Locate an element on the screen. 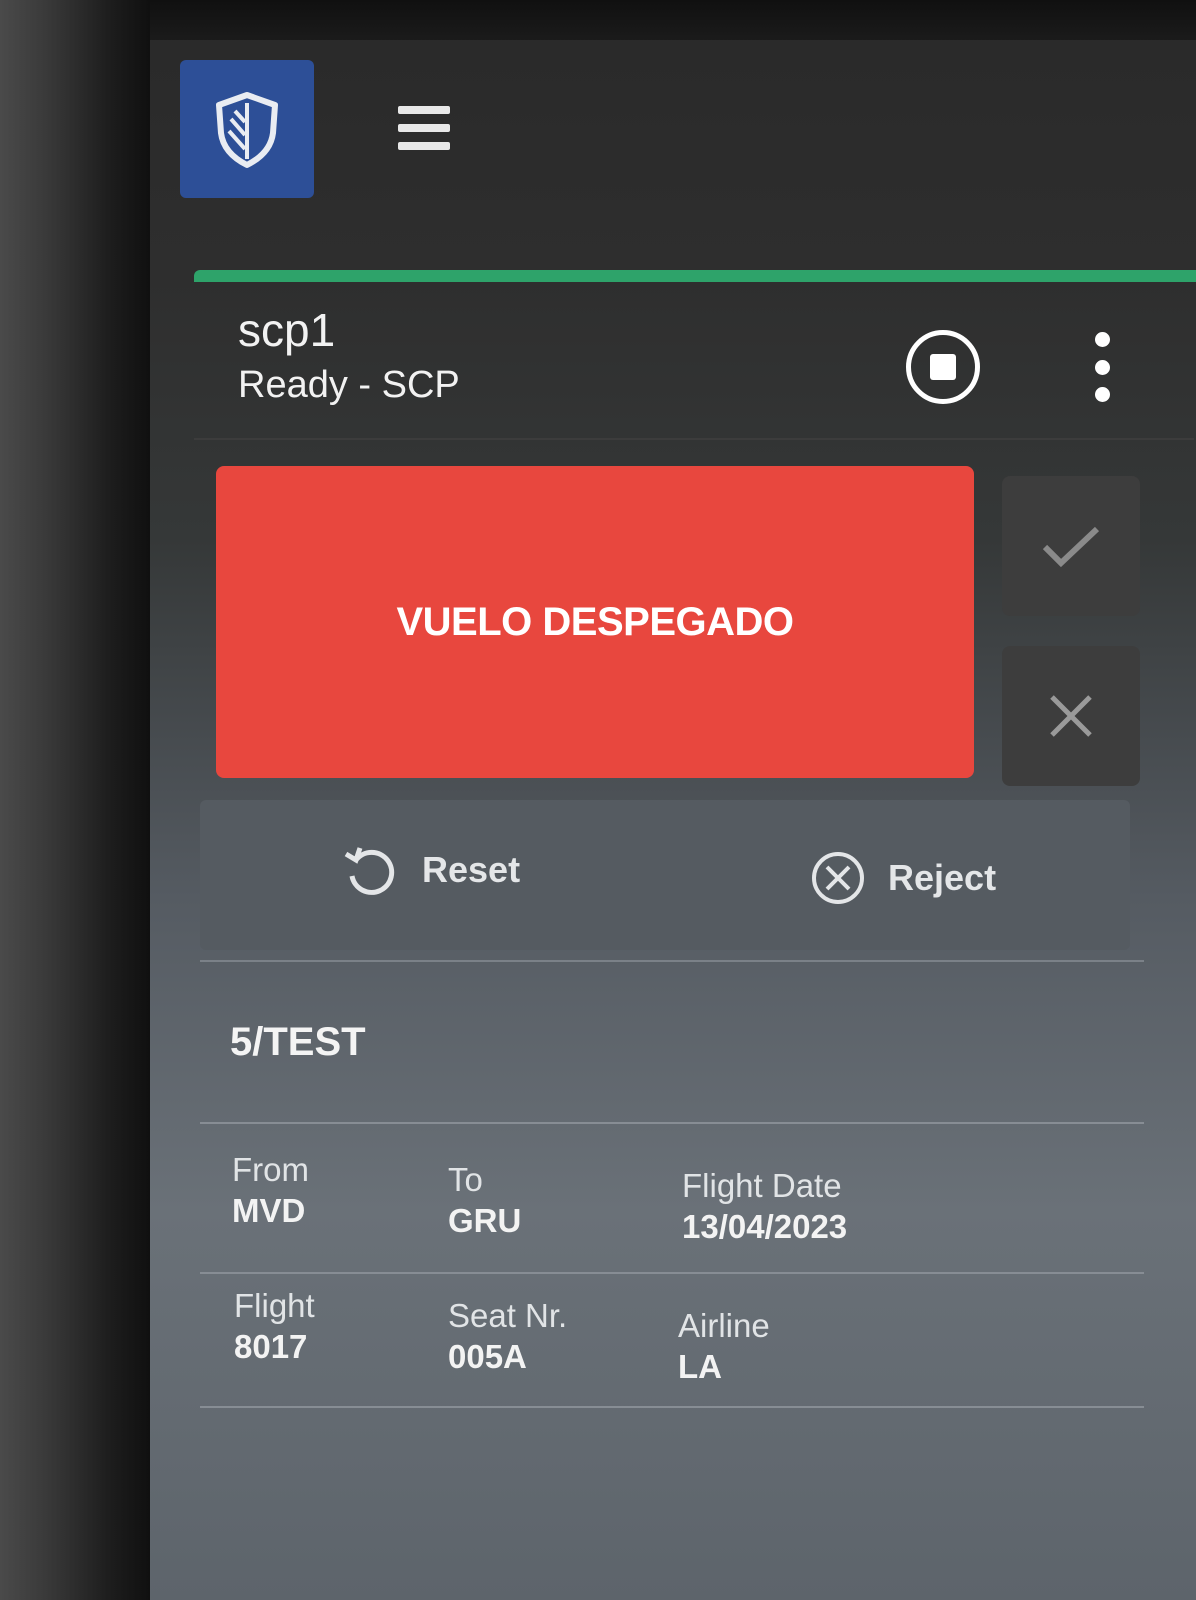 This screenshot has height=1600, width=1196. reject-label: Reject is located at coordinates (942, 877).